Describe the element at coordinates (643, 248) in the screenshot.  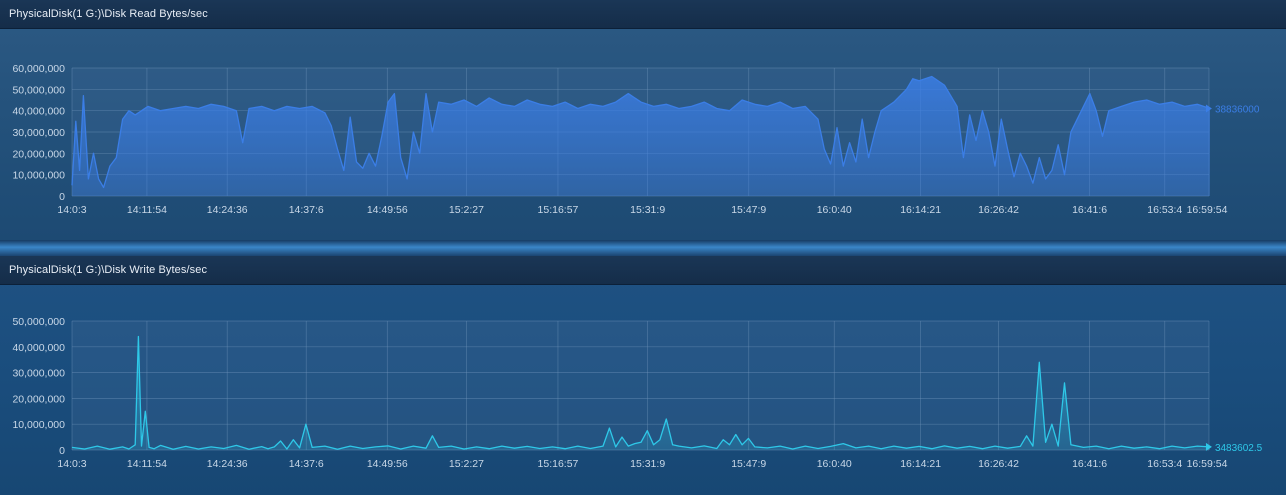
I see `panel-divider` at that location.